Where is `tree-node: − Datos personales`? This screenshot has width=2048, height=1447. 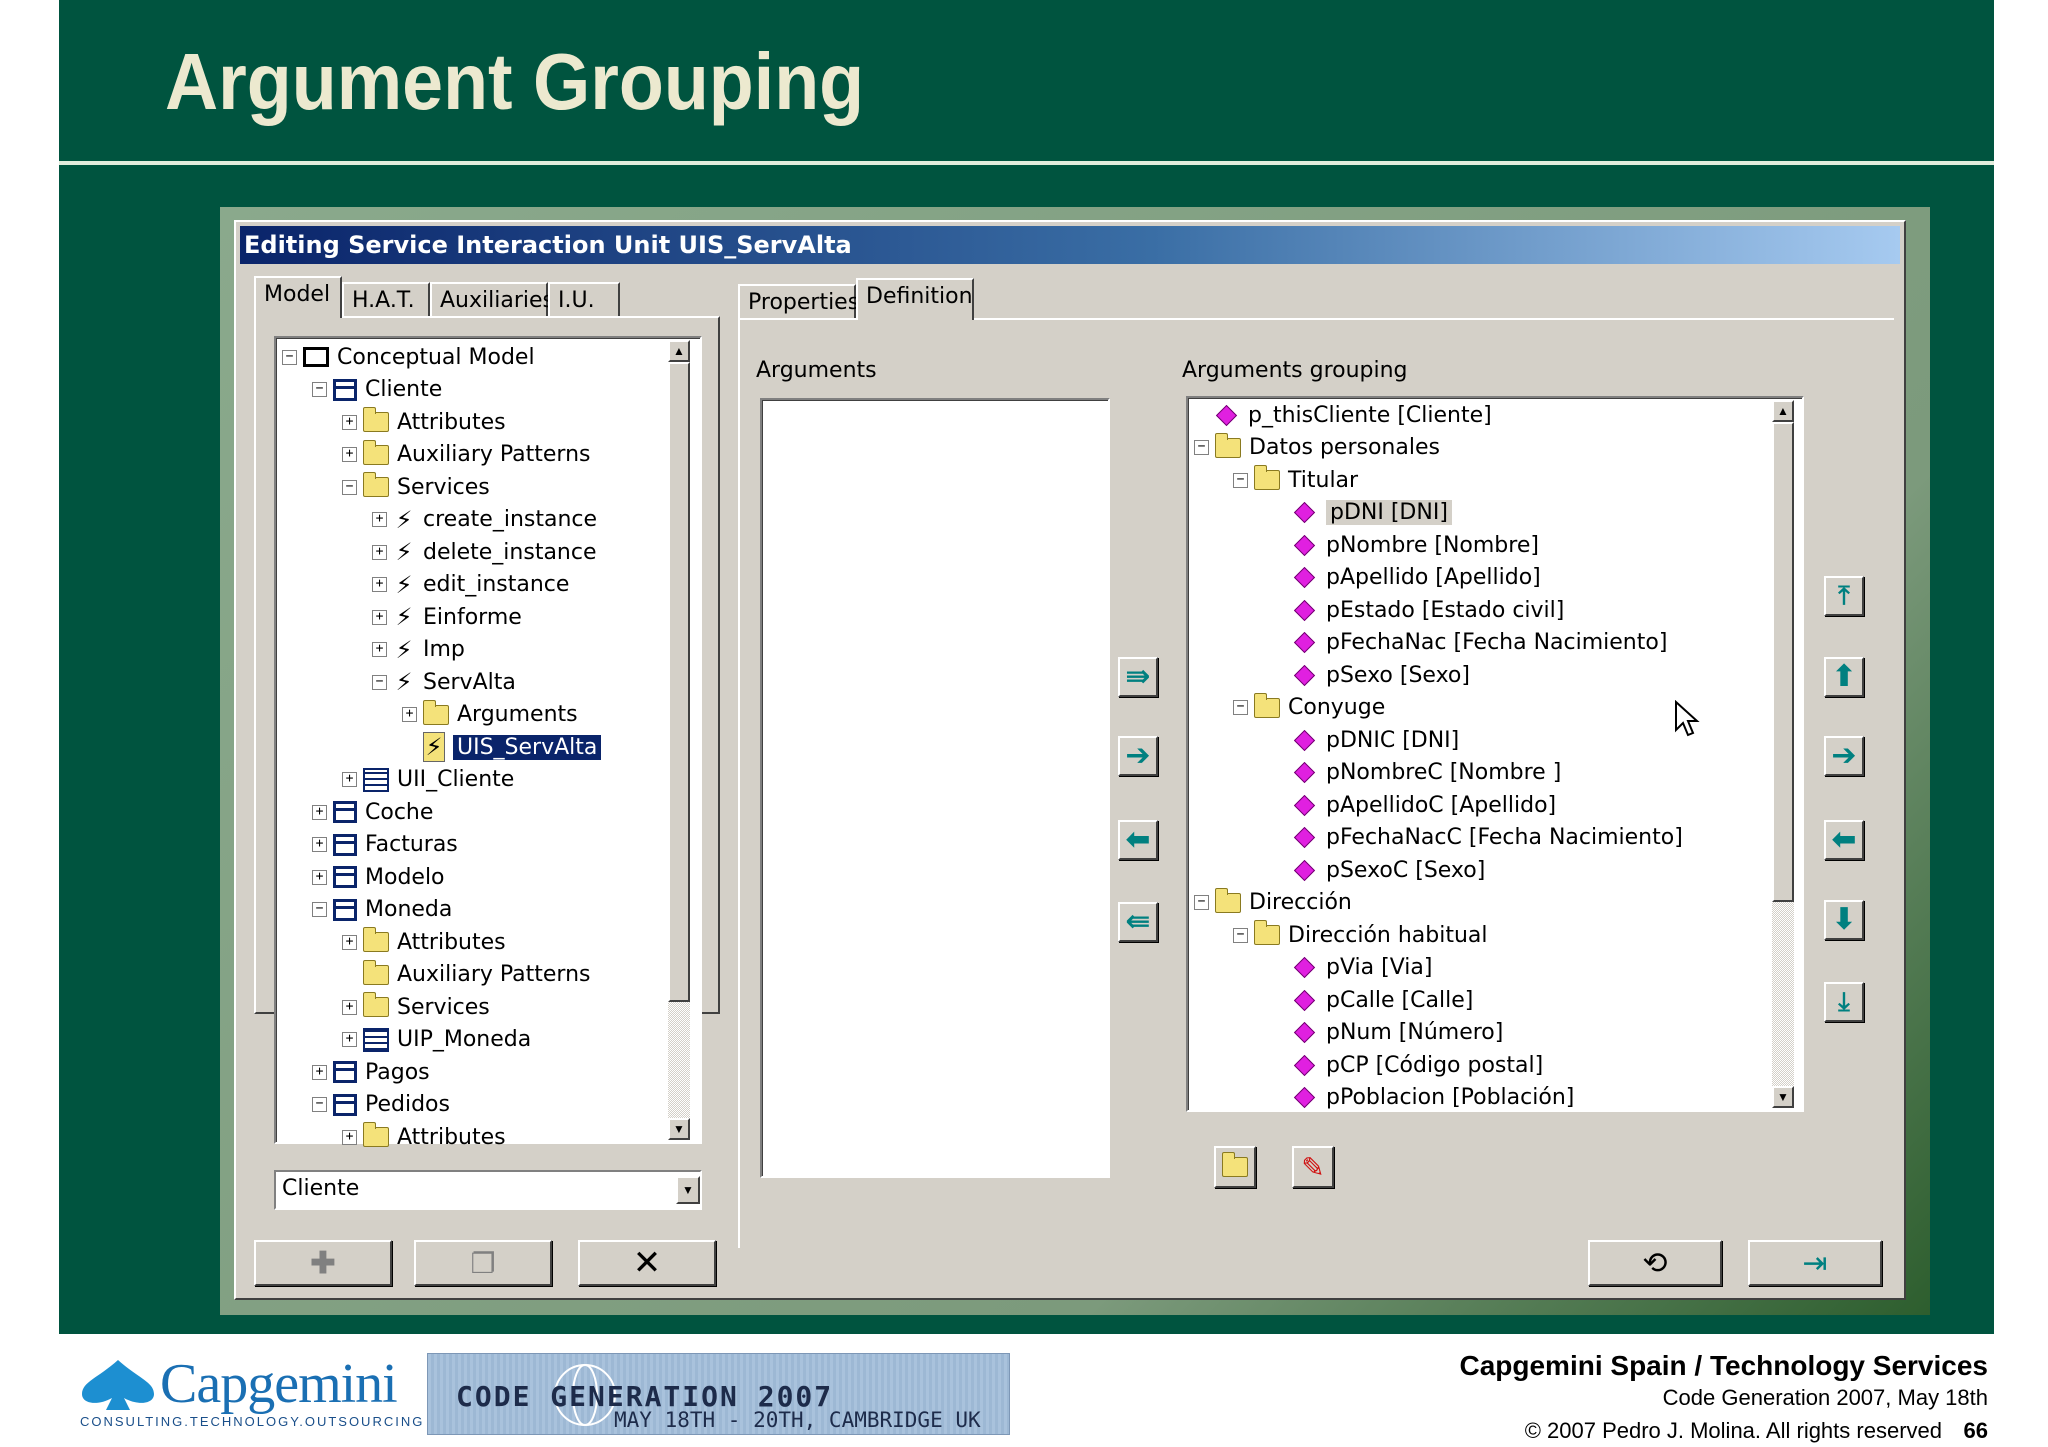 tree-node: − Datos personales is located at coordinates (1317, 447).